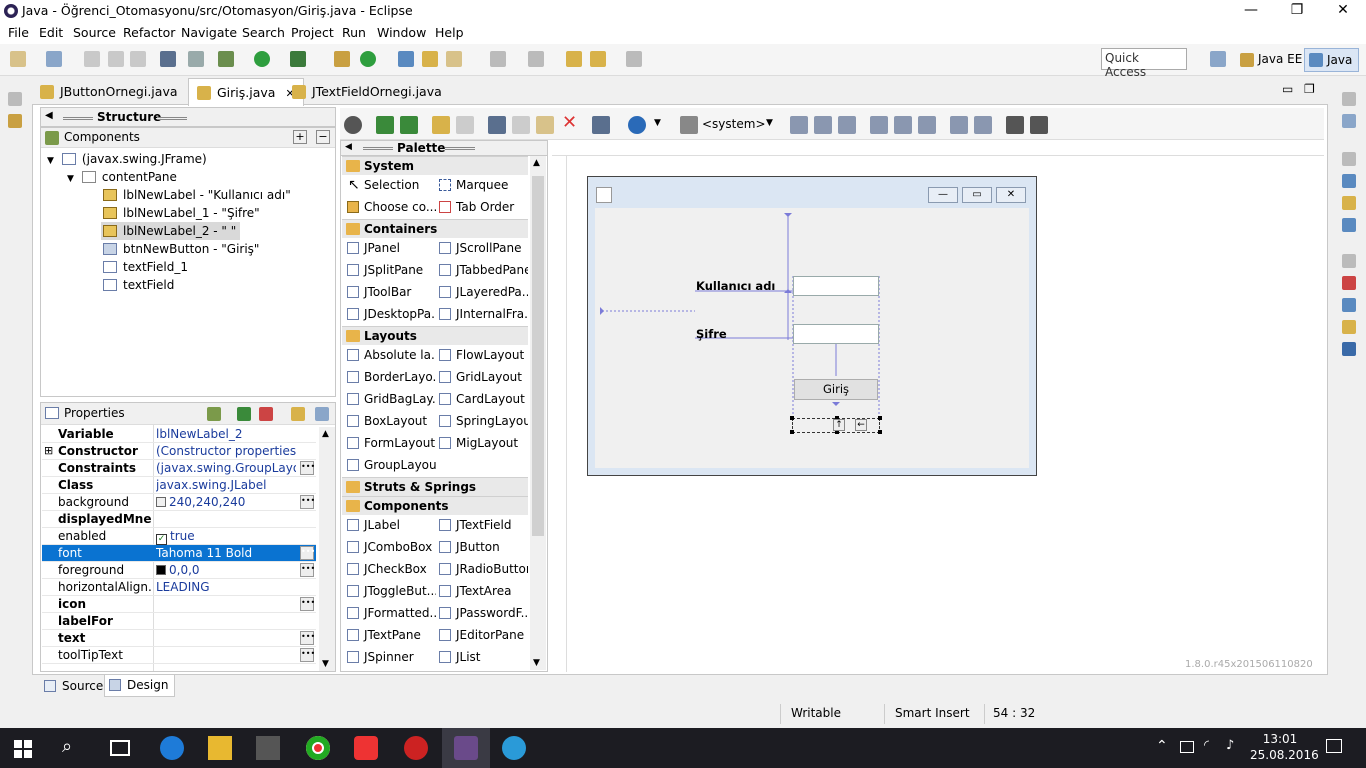 The width and height of the screenshot is (1366, 768). Describe the element at coordinates (861, 425) in the screenshot. I see `anchor-left-icon: ←` at that location.